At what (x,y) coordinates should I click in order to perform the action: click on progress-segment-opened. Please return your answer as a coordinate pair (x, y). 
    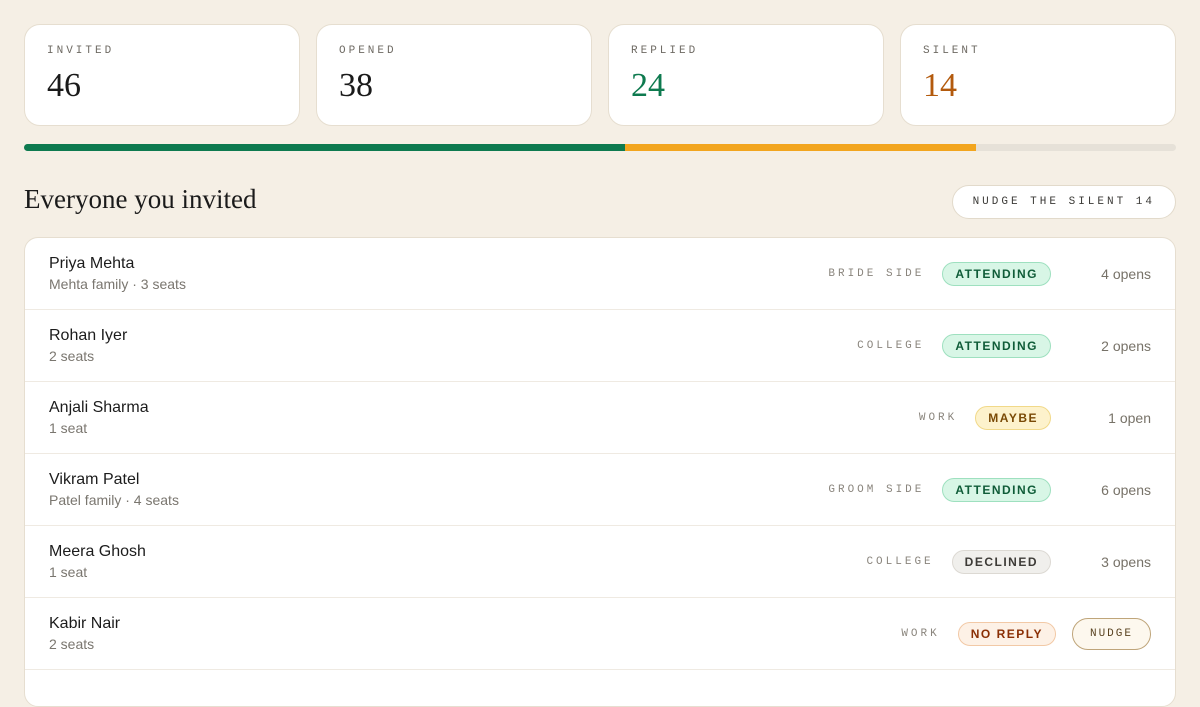
    Looking at the image, I should click on (800, 147).